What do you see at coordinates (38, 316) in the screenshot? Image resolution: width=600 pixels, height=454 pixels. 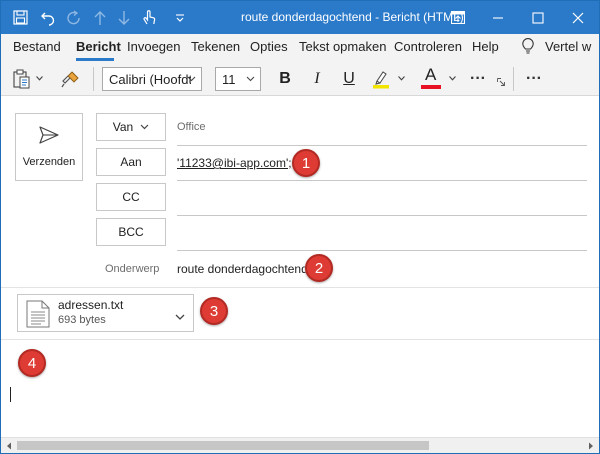 I see `text-file-icon` at bounding box center [38, 316].